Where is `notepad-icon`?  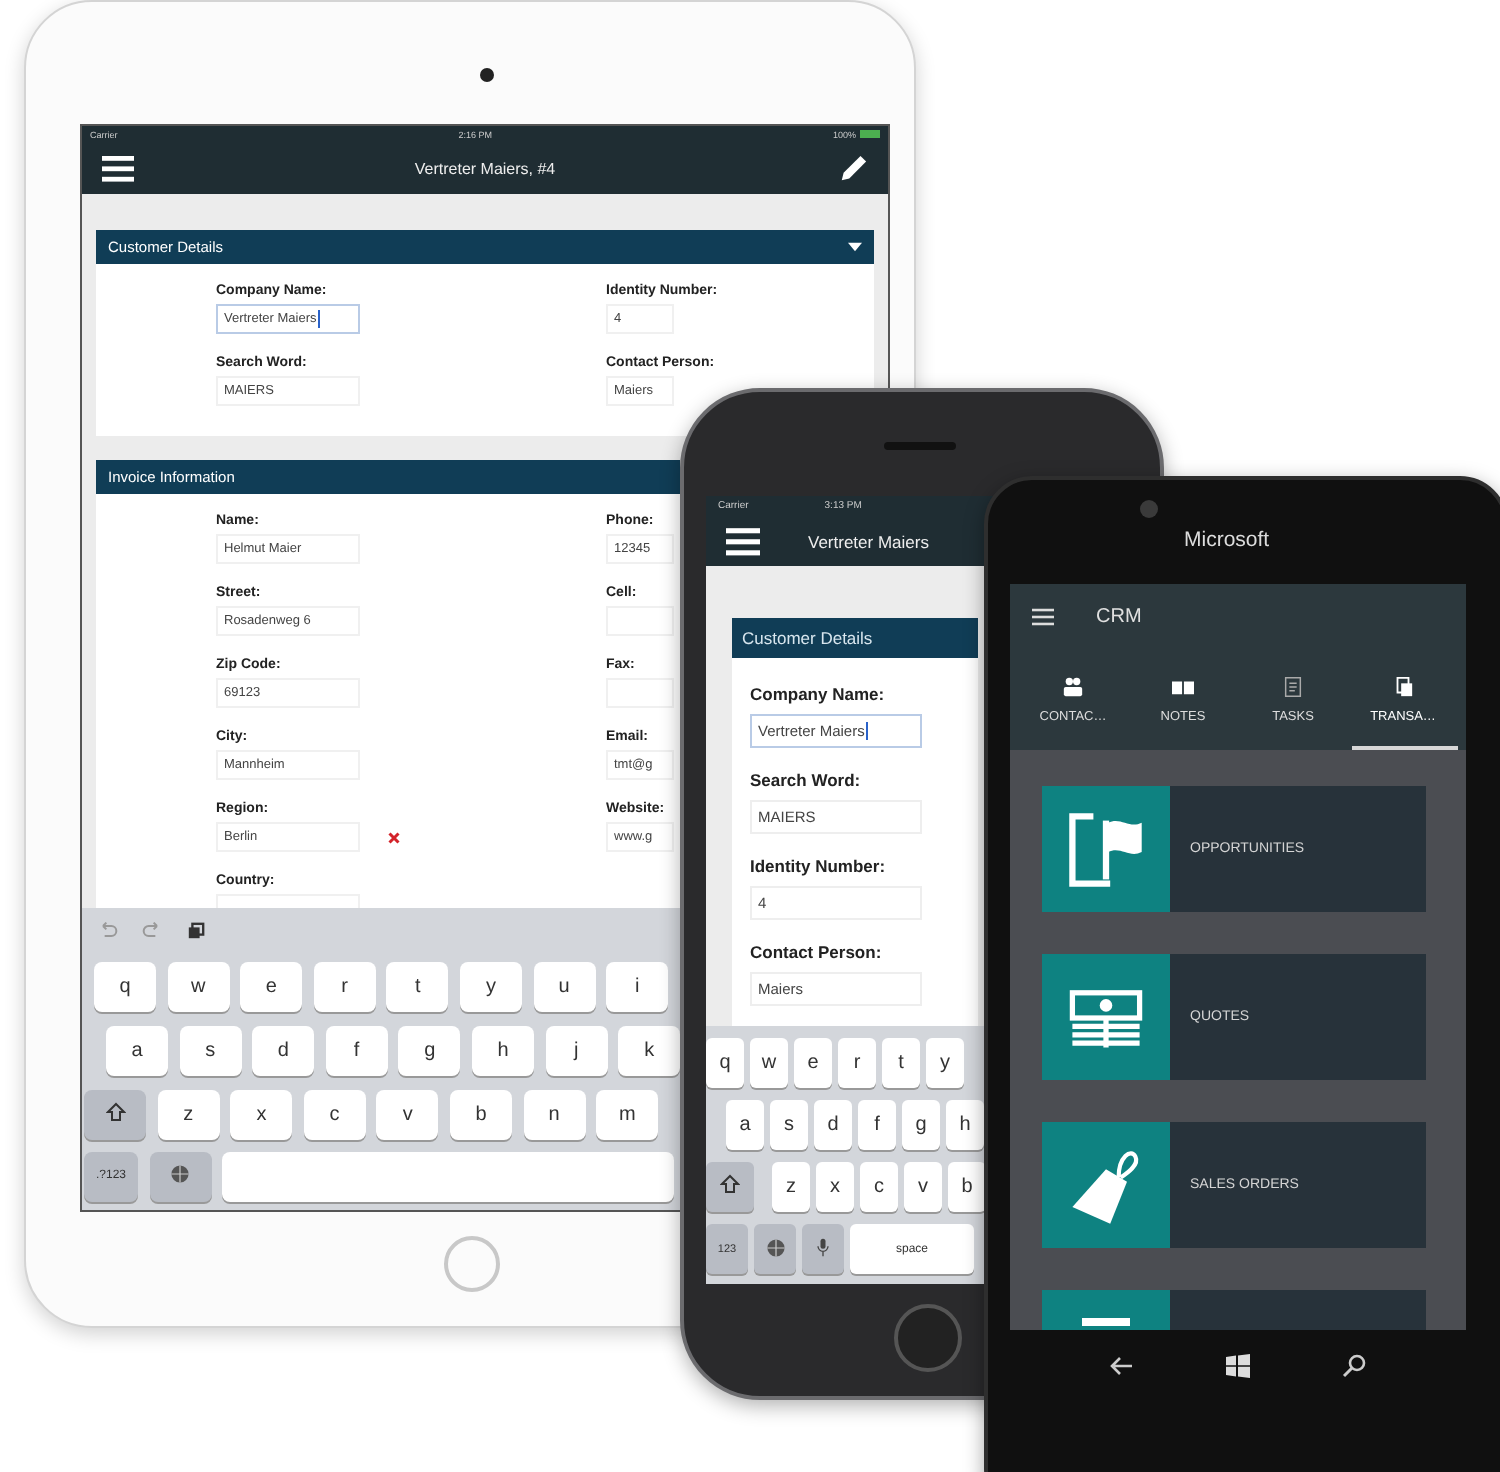
notepad-icon is located at coordinates (1293, 687).